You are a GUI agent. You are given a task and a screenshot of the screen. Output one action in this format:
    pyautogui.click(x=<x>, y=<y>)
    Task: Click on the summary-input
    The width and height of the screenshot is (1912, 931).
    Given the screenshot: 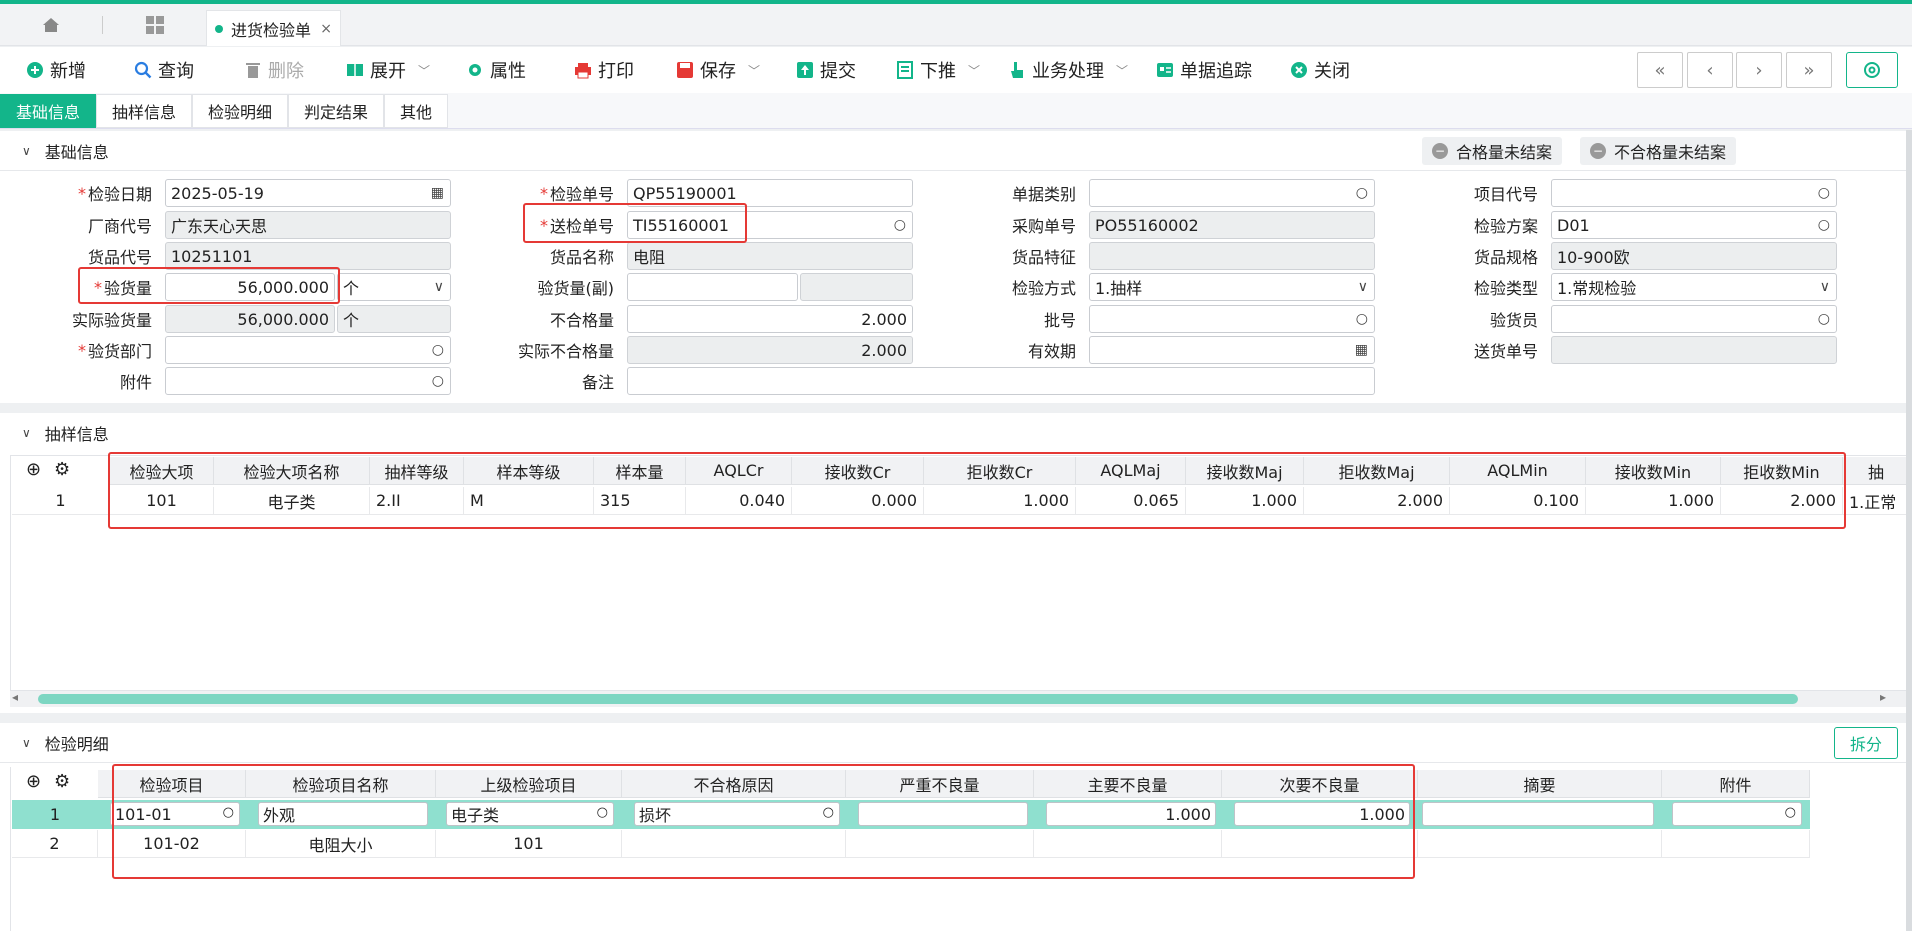 What is the action you would take?
    pyautogui.click(x=1538, y=814)
    